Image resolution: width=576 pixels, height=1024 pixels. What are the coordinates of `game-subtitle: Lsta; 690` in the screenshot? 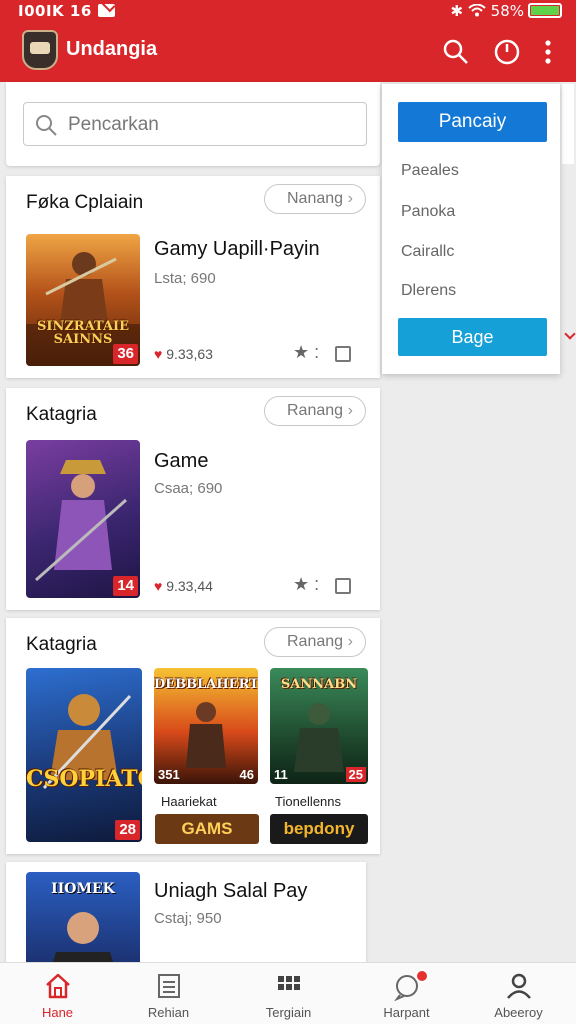 It's located at (185, 278).